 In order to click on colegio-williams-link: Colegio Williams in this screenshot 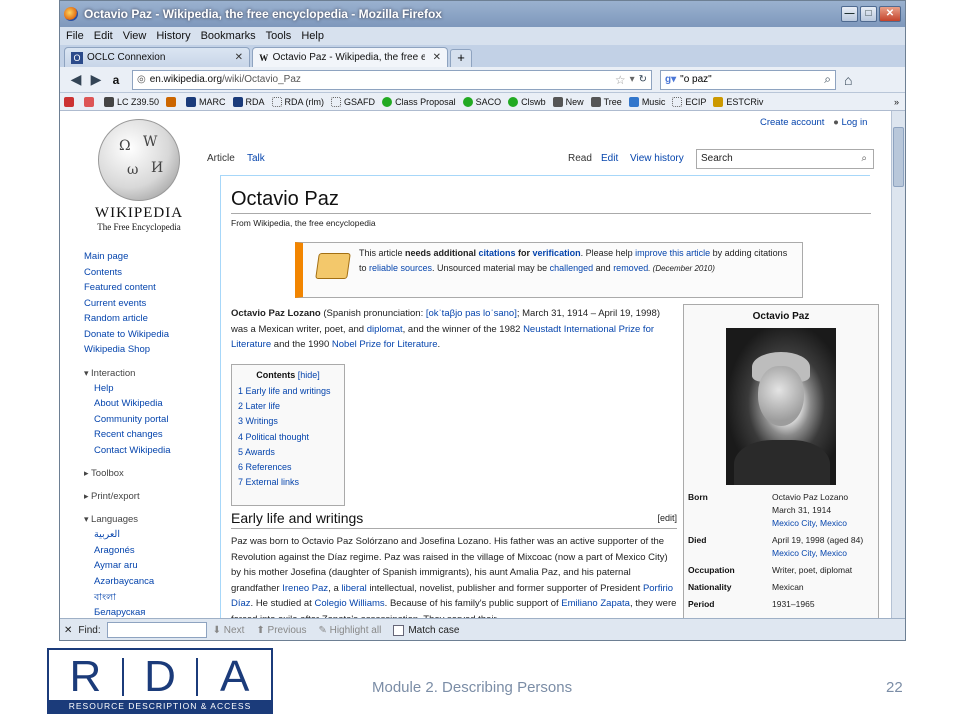, I will do `click(349, 603)`.